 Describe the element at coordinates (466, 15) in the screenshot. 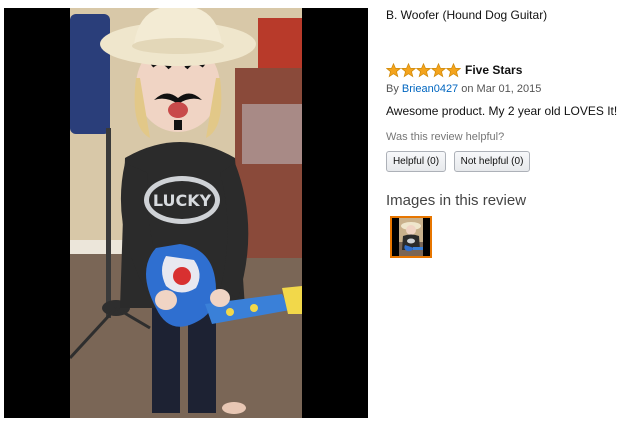

I see `product-title: B. Woofer (Hound Dog Guitar)` at that location.